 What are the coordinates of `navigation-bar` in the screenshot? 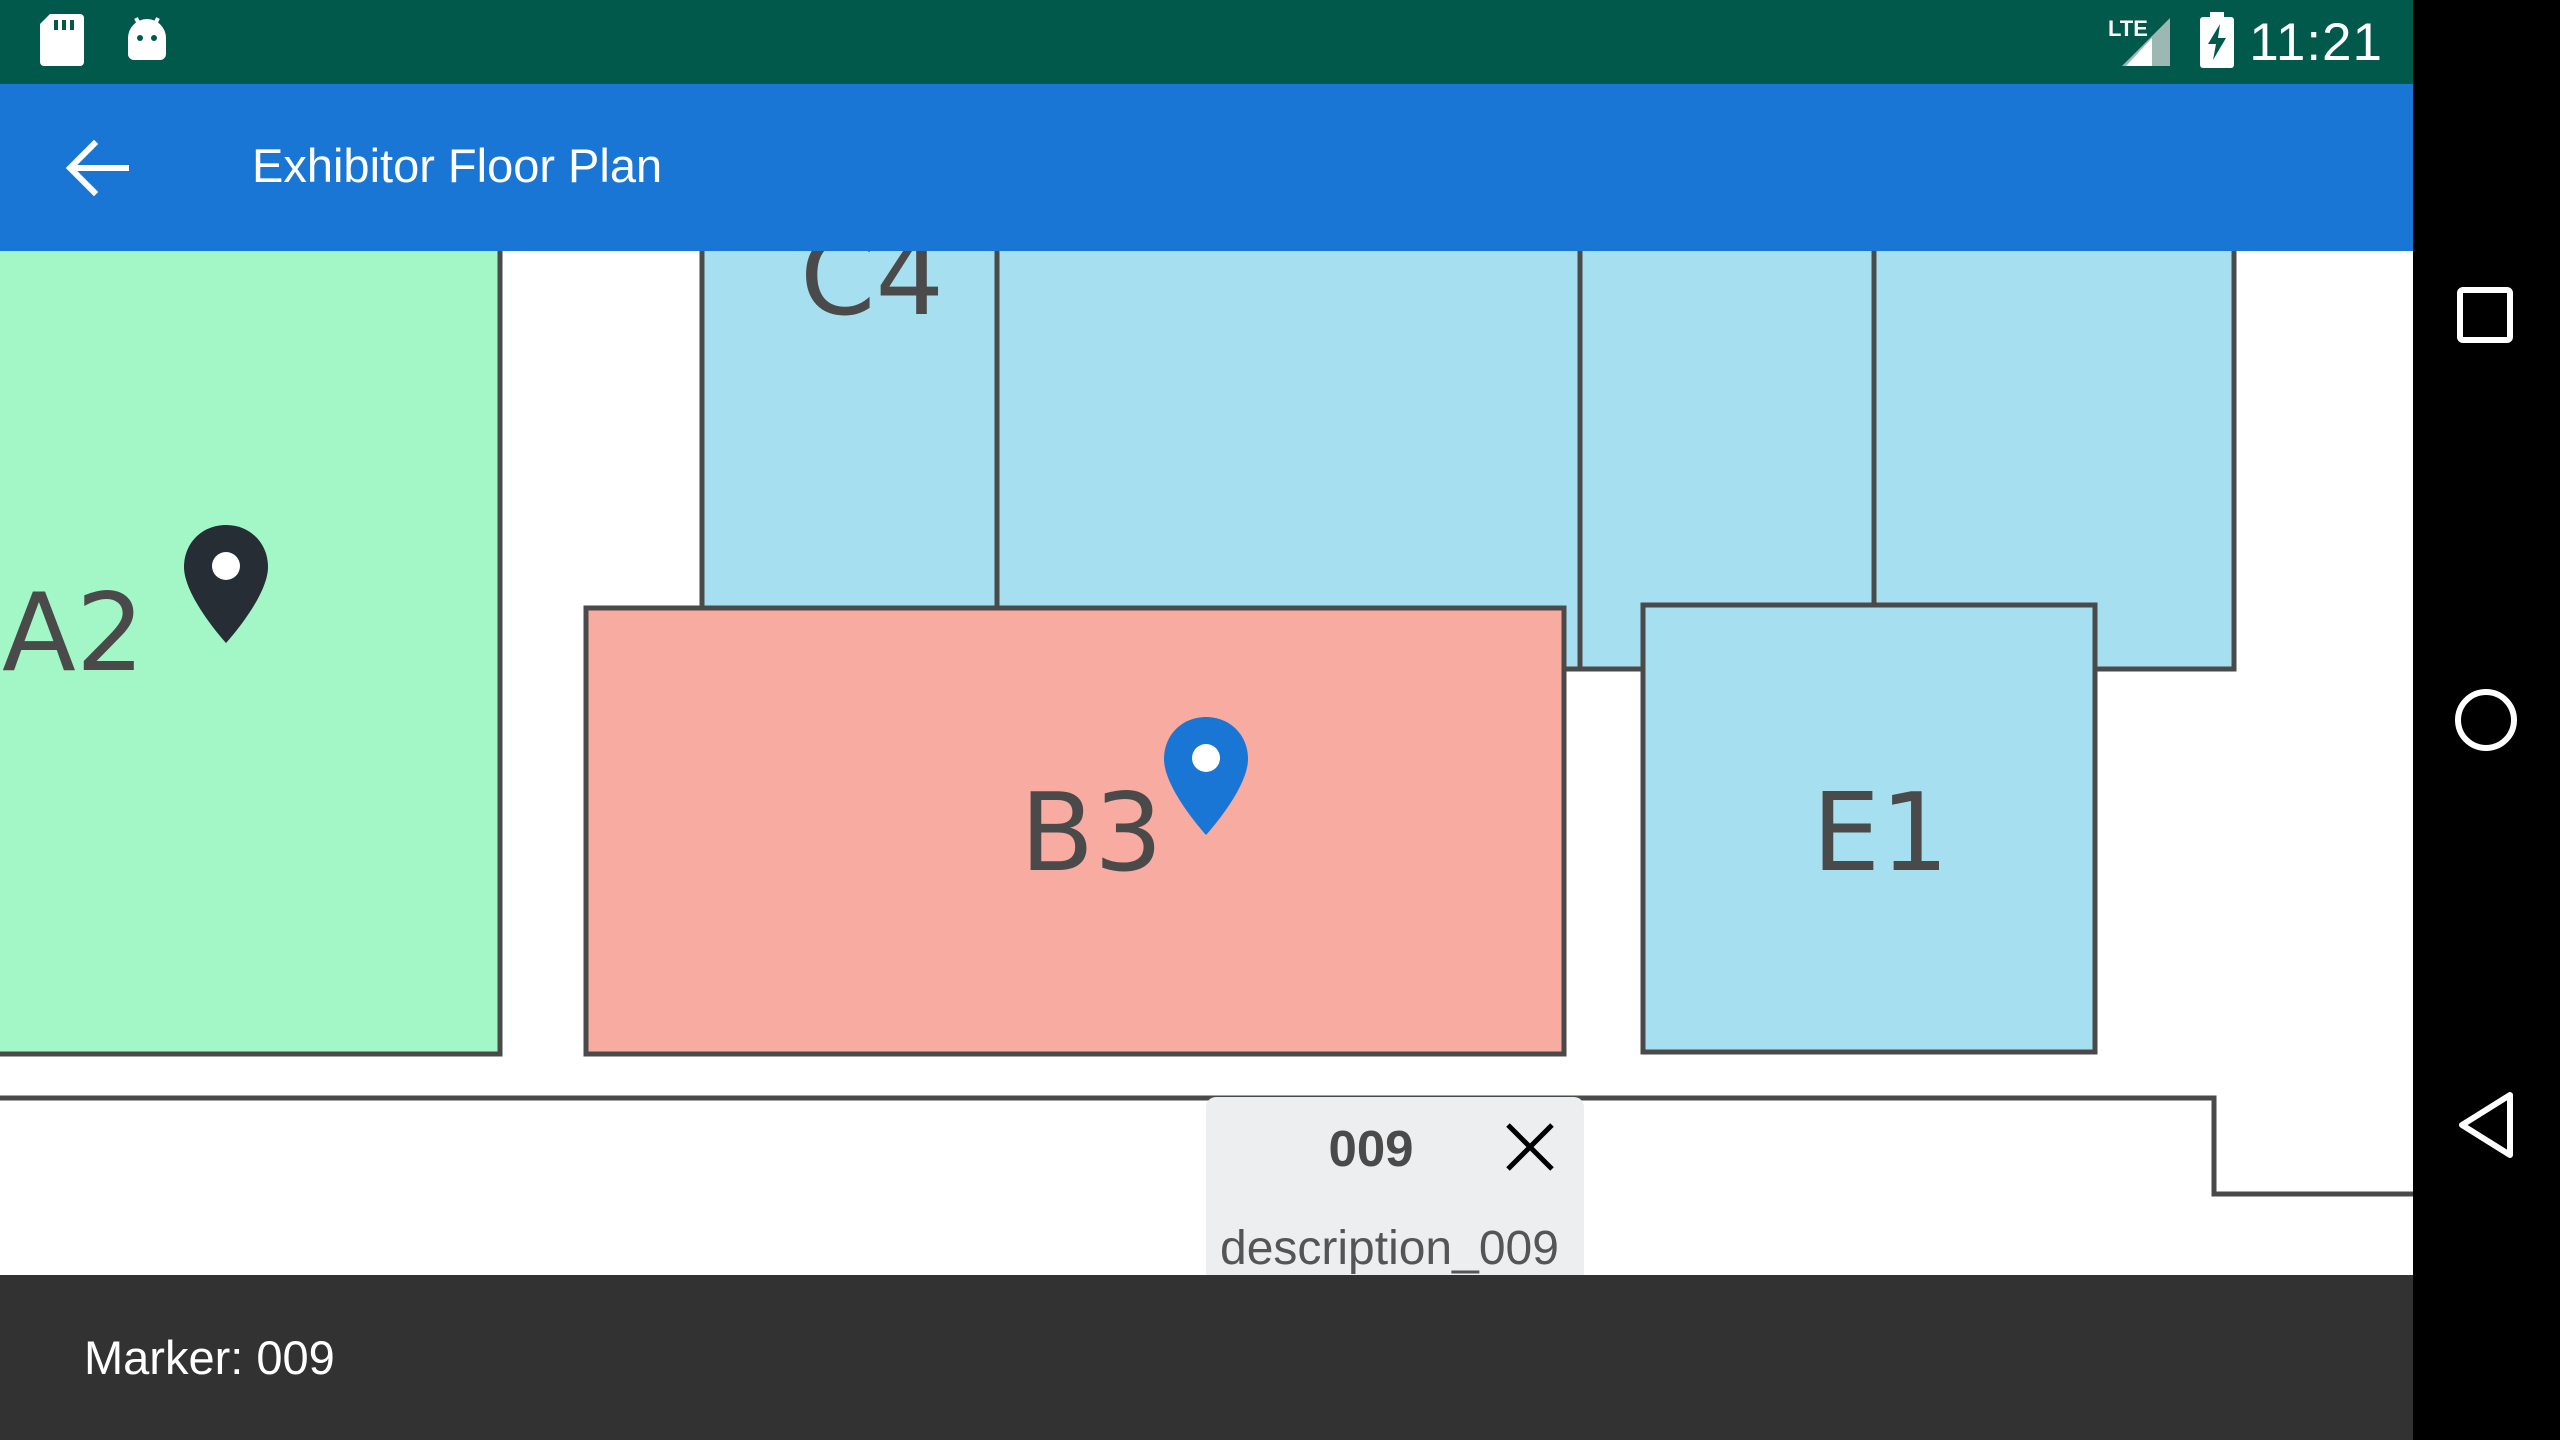 It's located at (2486, 720).